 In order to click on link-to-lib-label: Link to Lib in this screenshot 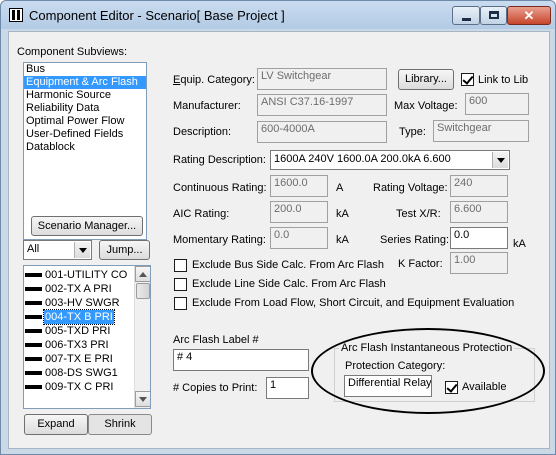, I will do `click(503, 80)`.